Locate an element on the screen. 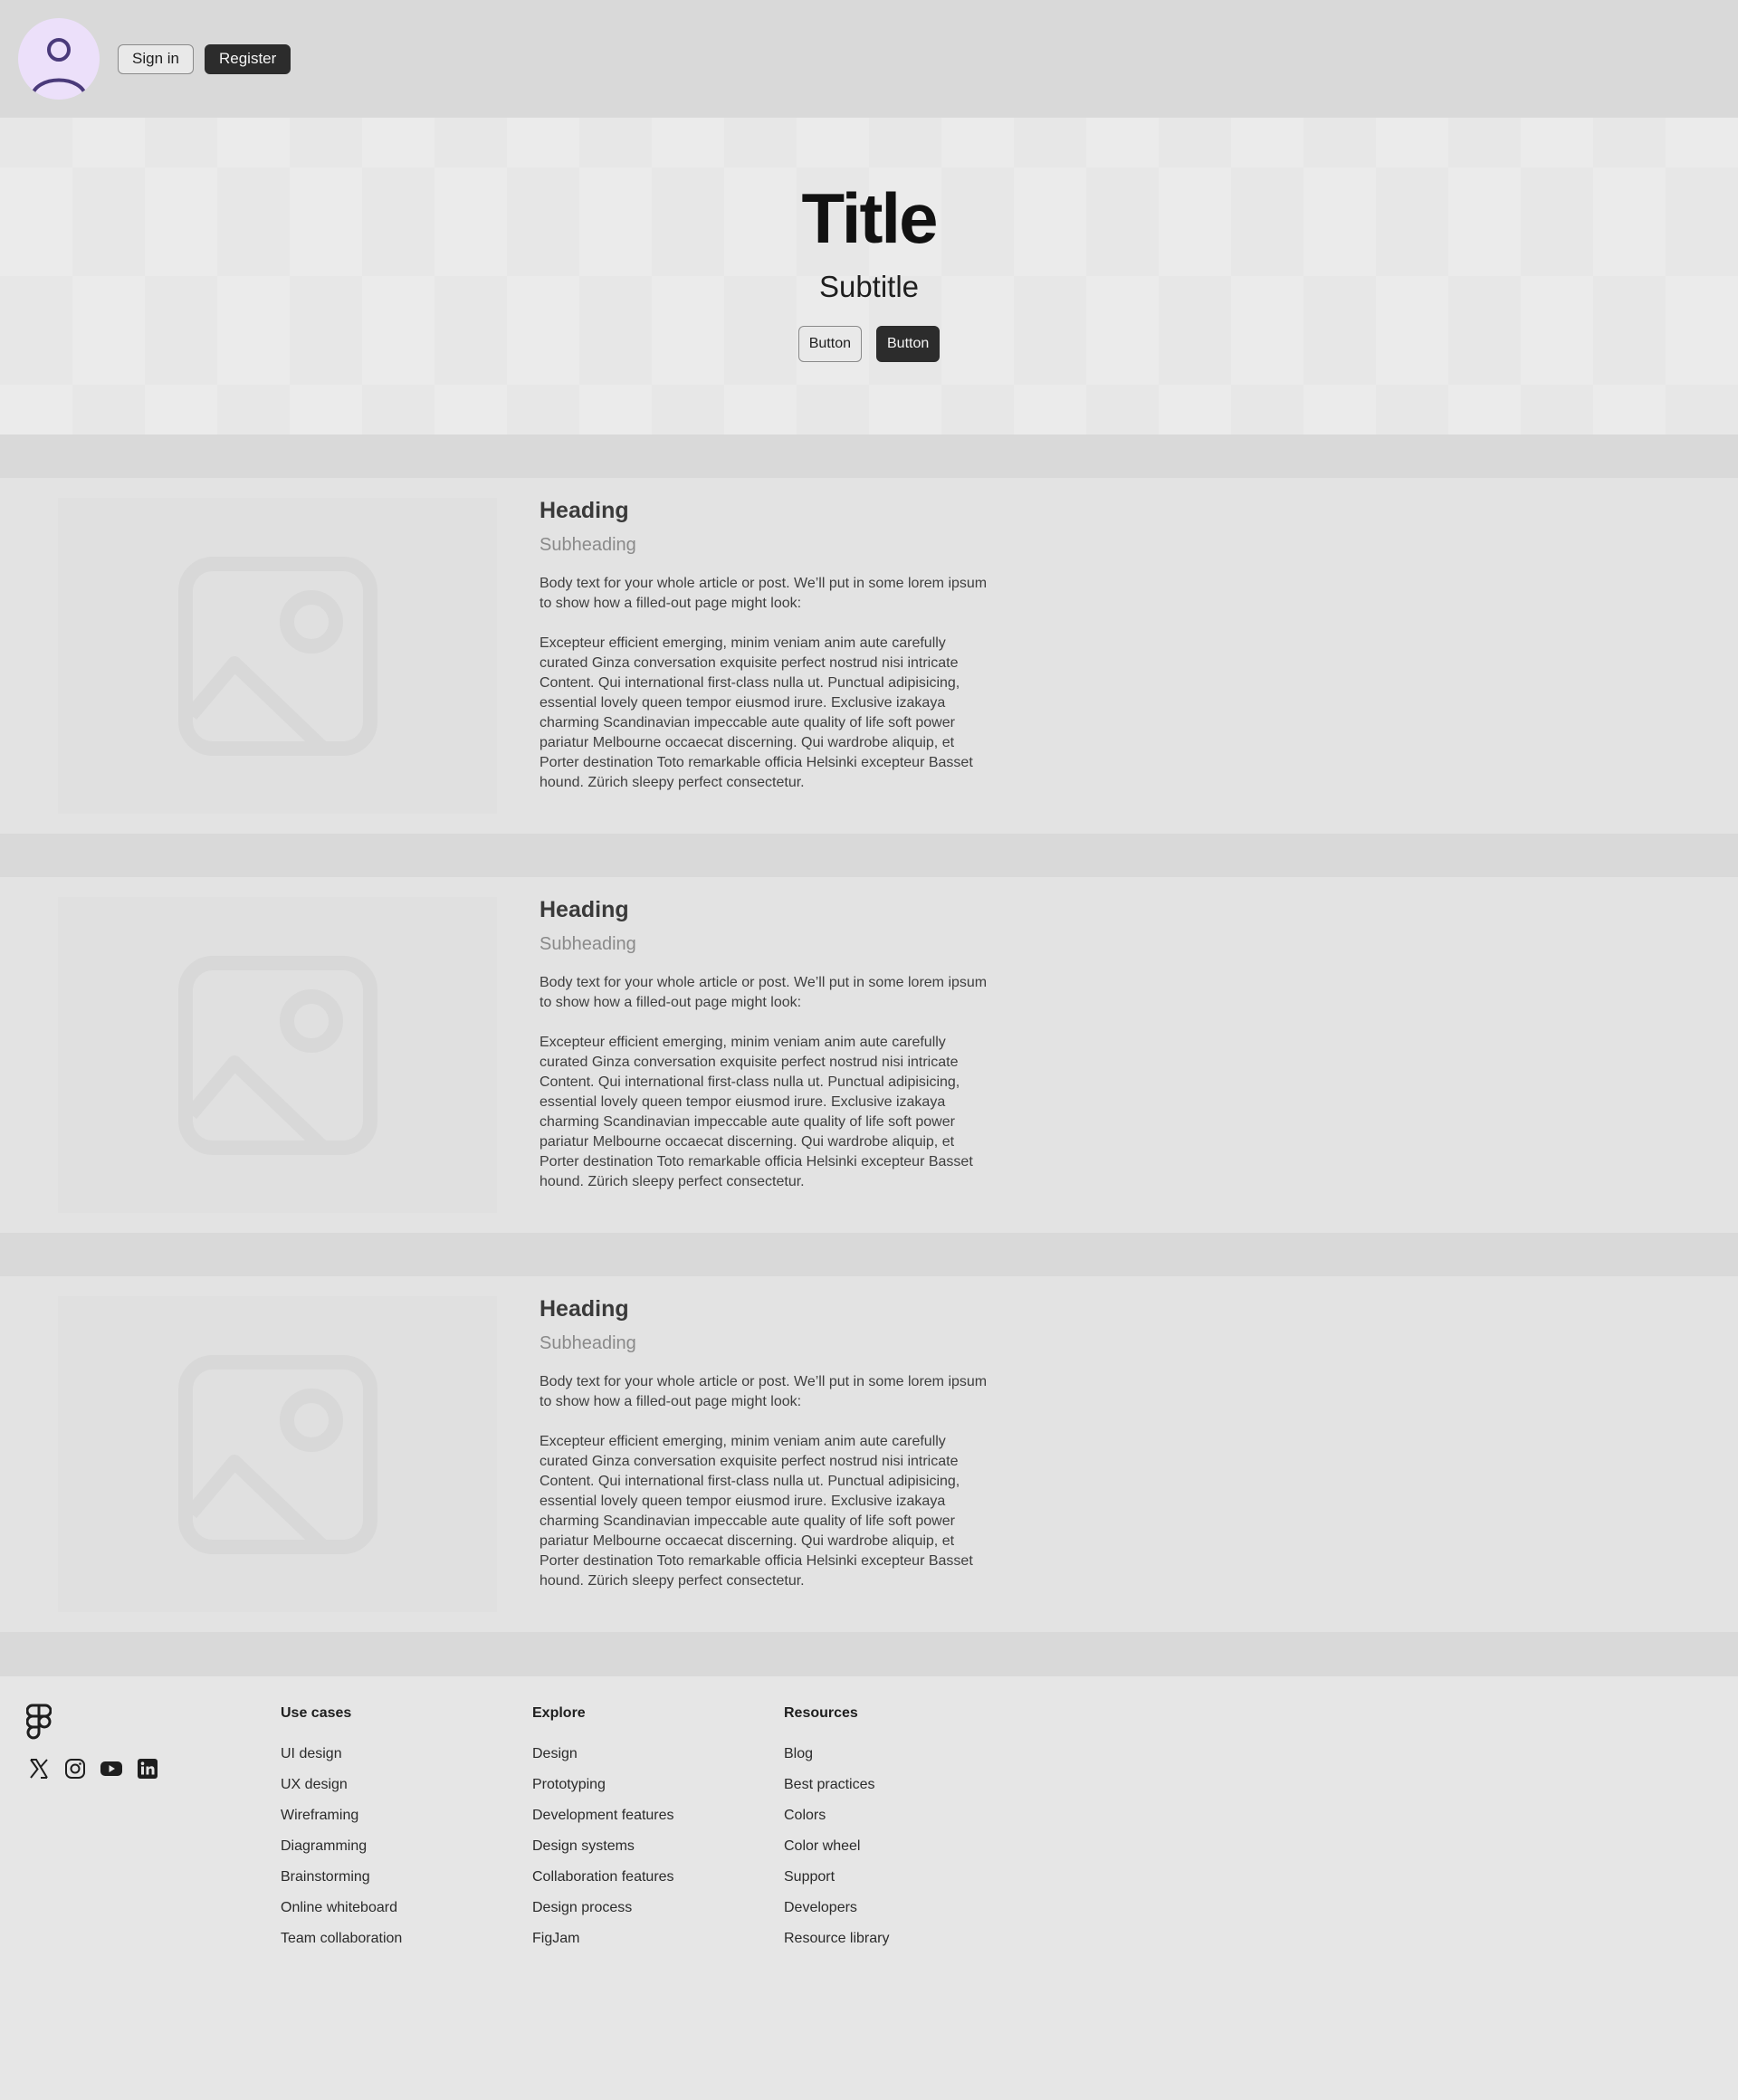  figma-logo-icon is located at coordinates (39, 1725).